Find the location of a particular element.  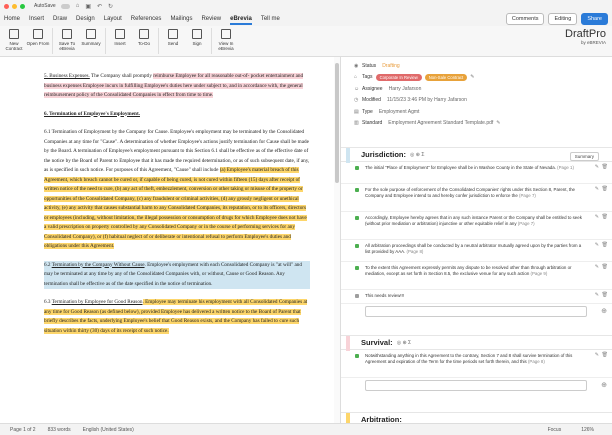

tab-draw: Draw is located at coordinates (60, 19).